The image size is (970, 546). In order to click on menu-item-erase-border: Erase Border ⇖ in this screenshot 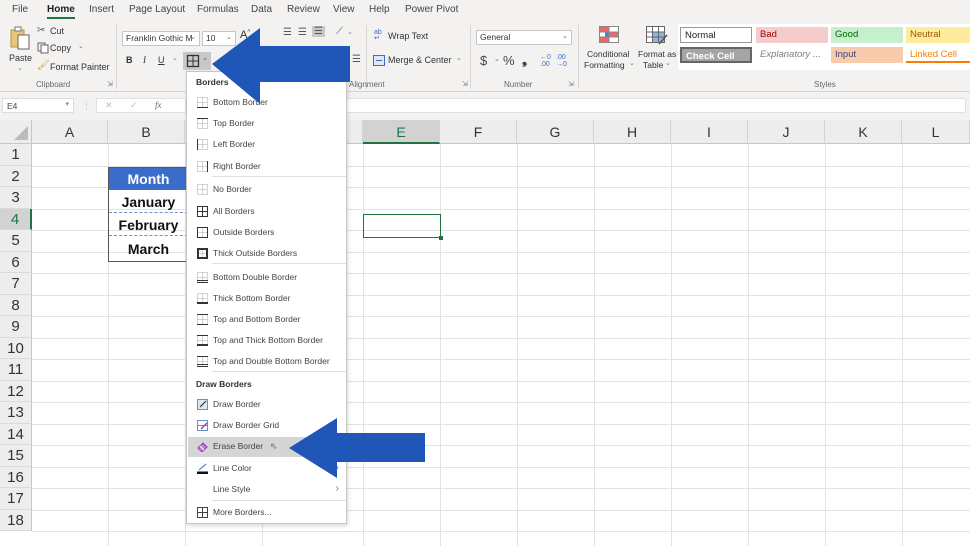, I will do `click(266, 447)`.